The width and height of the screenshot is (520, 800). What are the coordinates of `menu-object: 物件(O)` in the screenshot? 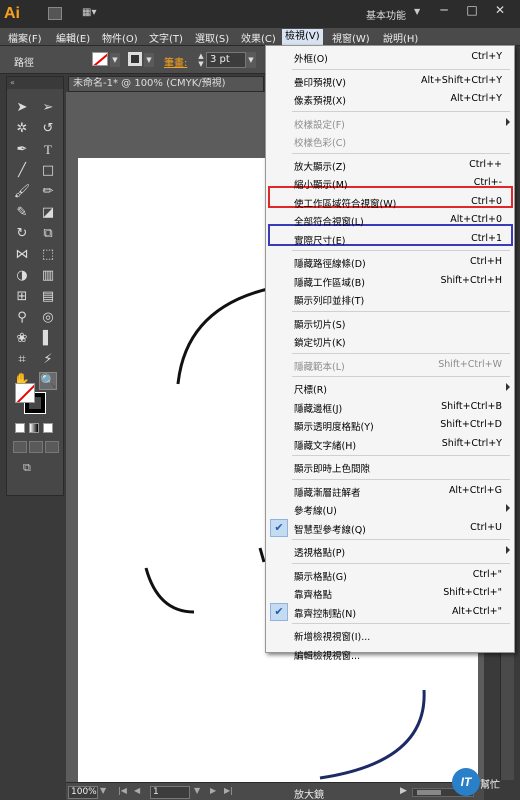 It's located at (120, 37).